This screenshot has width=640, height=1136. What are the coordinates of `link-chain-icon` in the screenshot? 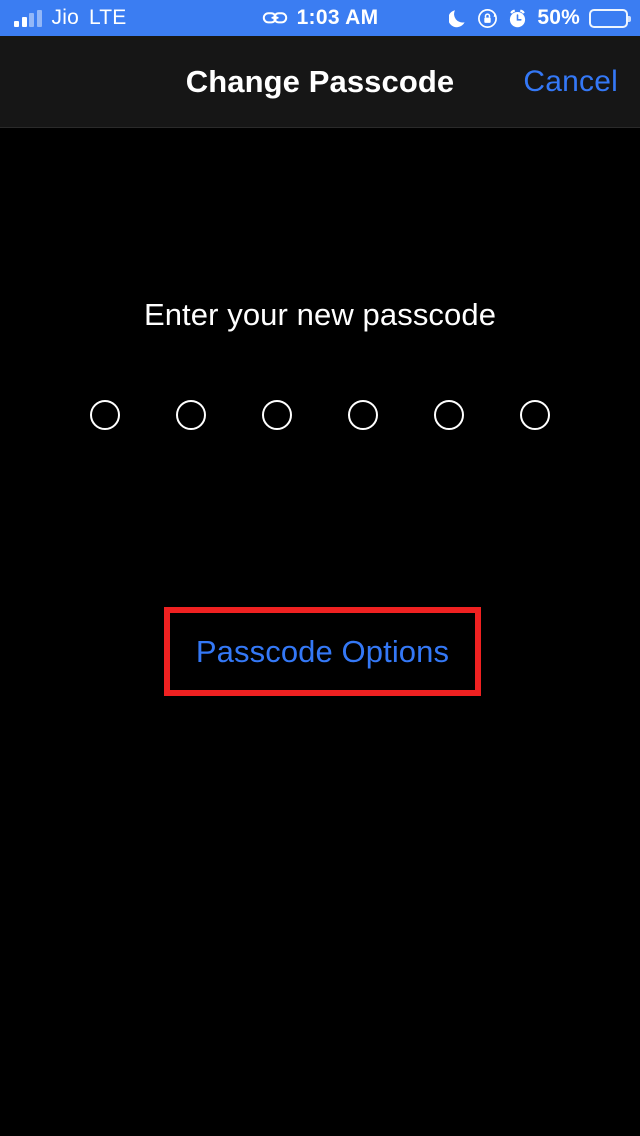 It's located at (275, 18).